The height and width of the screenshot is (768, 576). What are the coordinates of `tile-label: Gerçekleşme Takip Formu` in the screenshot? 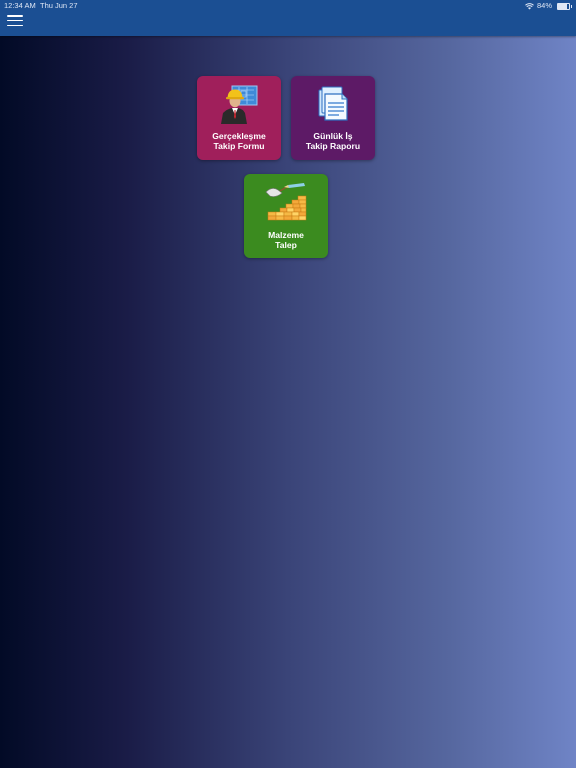 It's located at (239, 141).